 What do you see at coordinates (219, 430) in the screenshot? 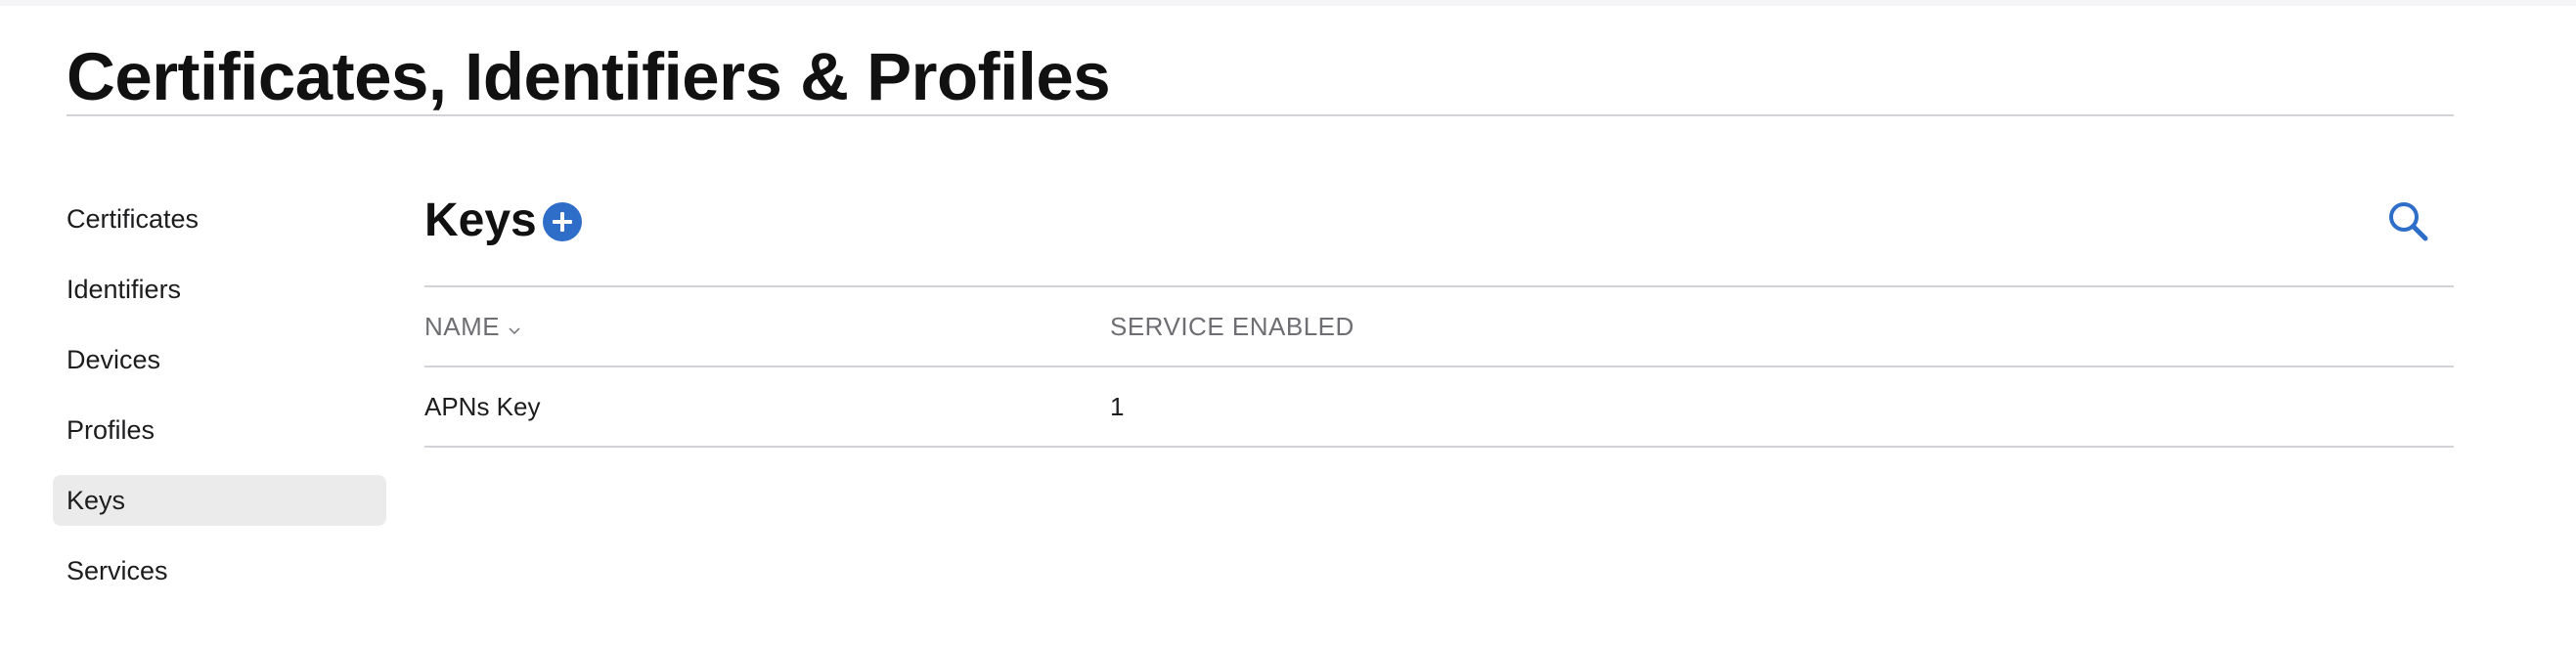
I see `sidebar-item-profiles: Profiles` at bounding box center [219, 430].